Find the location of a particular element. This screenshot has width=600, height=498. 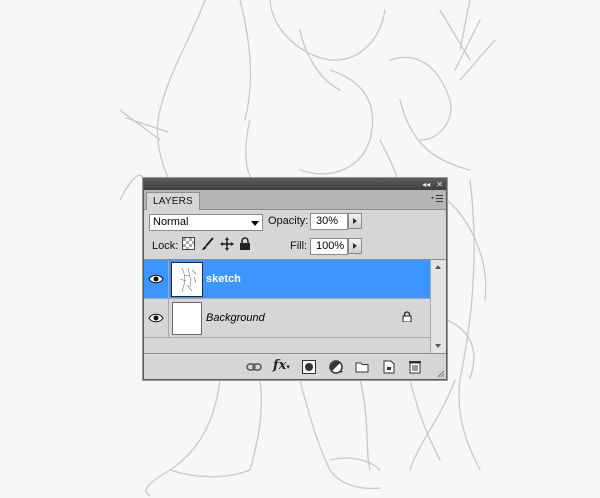

lock-label: Lock: is located at coordinates (165, 246).